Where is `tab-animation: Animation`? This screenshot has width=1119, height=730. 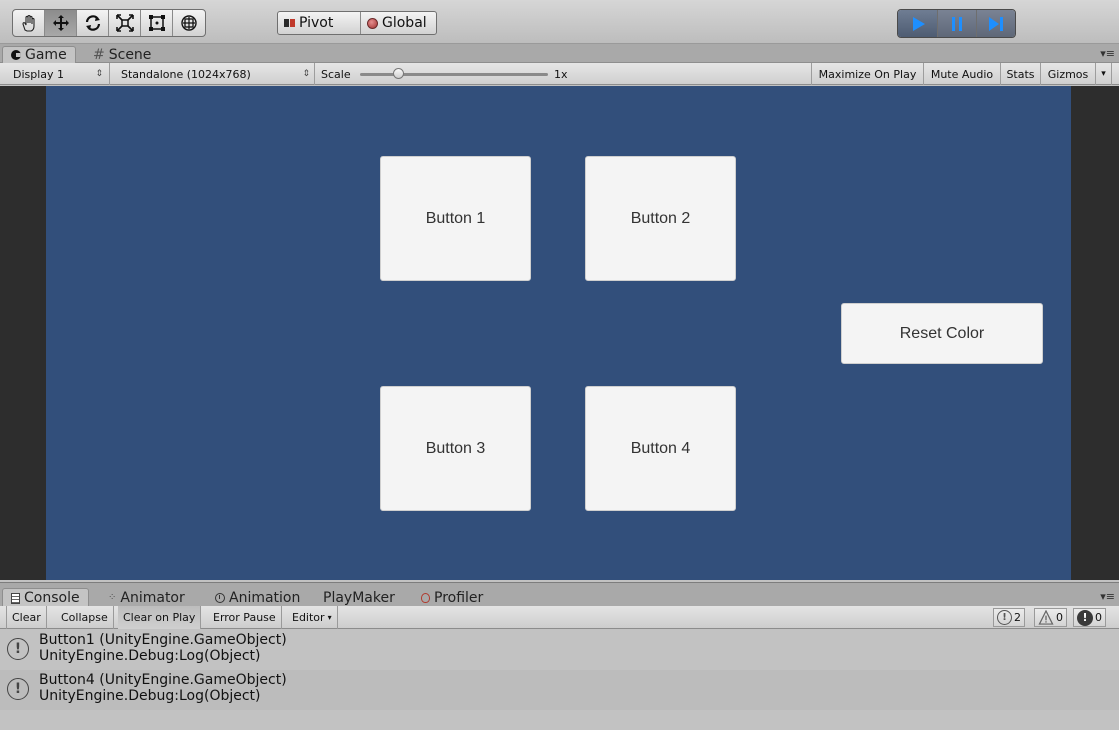 tab-animation: Animation is located at coordinates (257, 597).